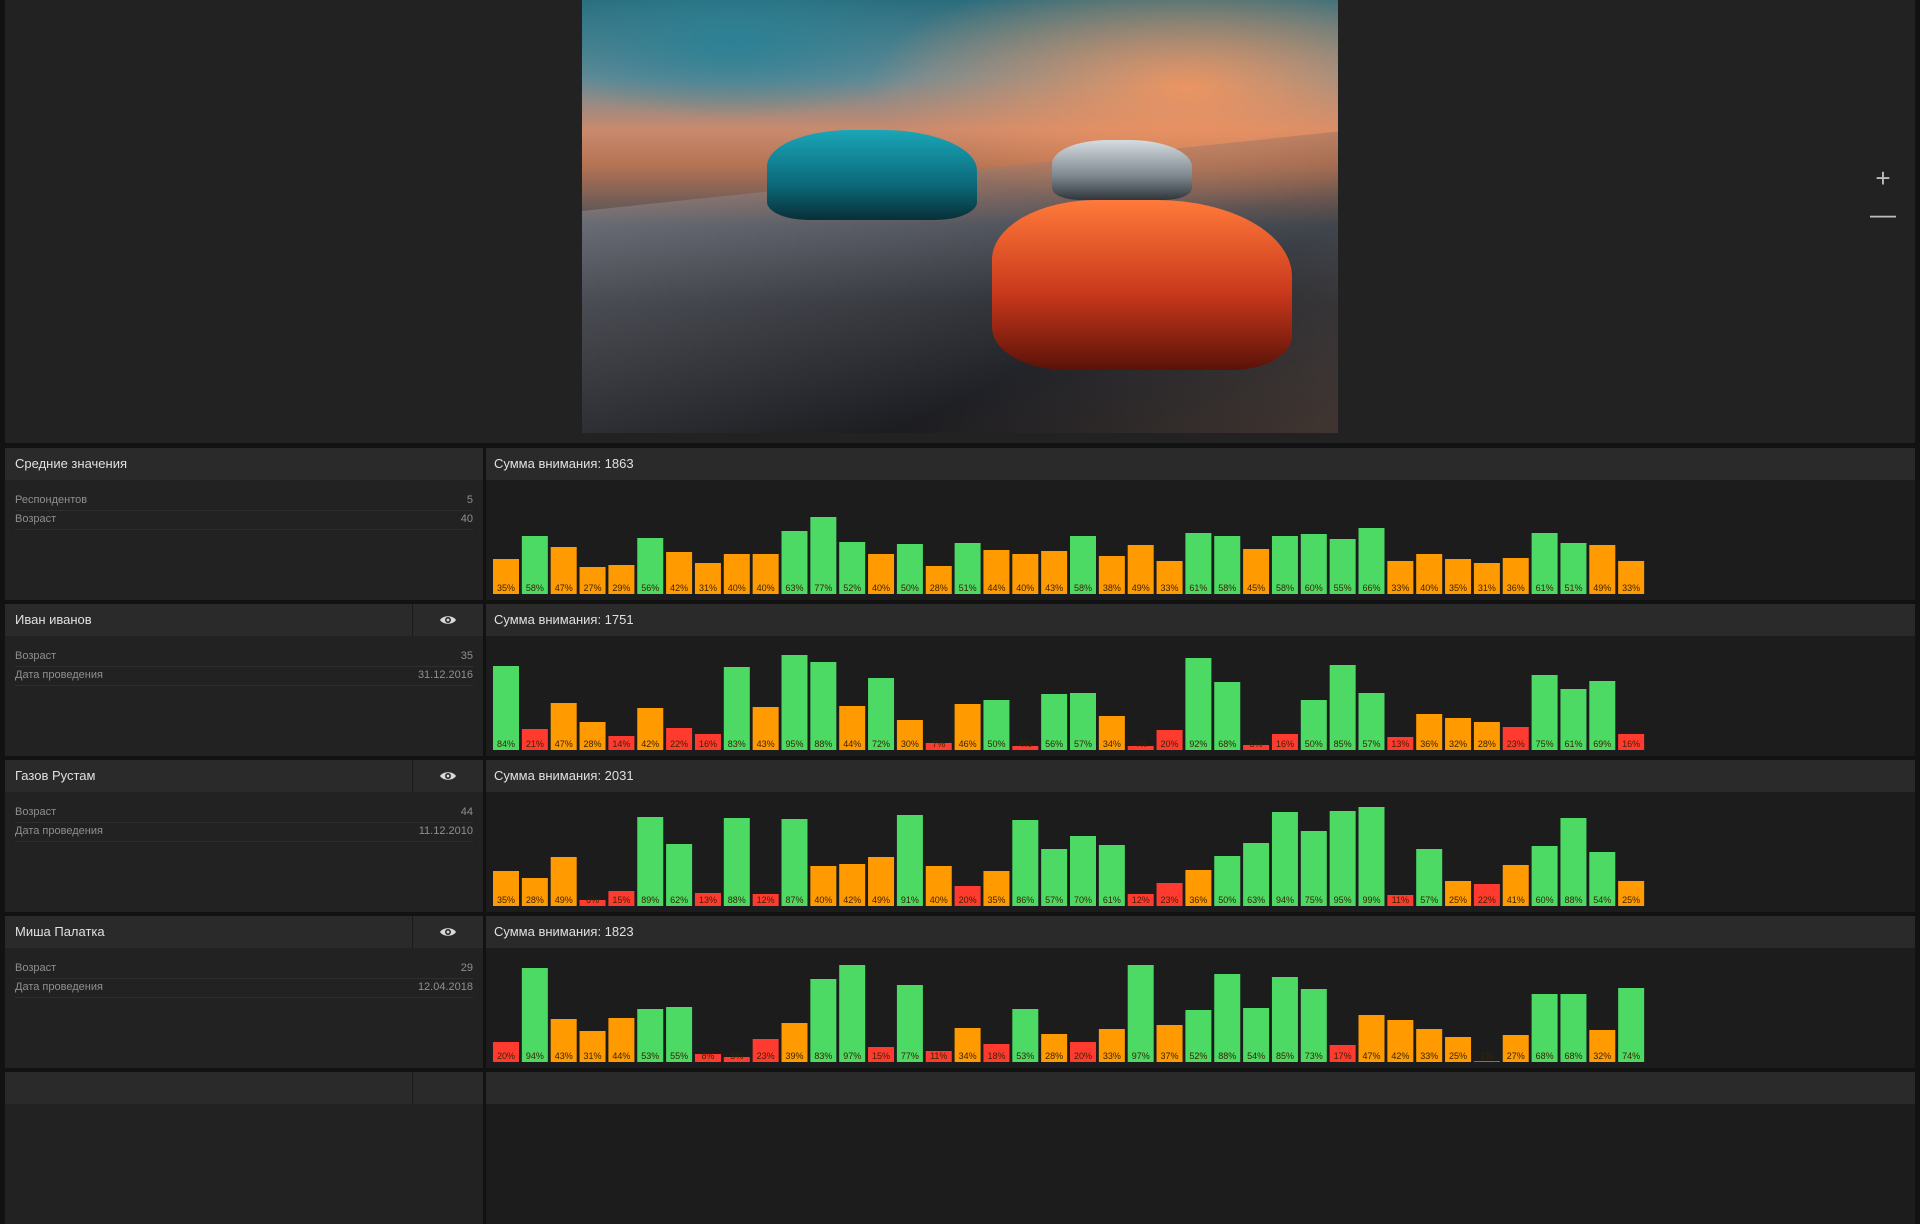 This screenshot has width=1920, height=1224. I want to click on respondent-name: Миша Палатка, so click(60, 931).